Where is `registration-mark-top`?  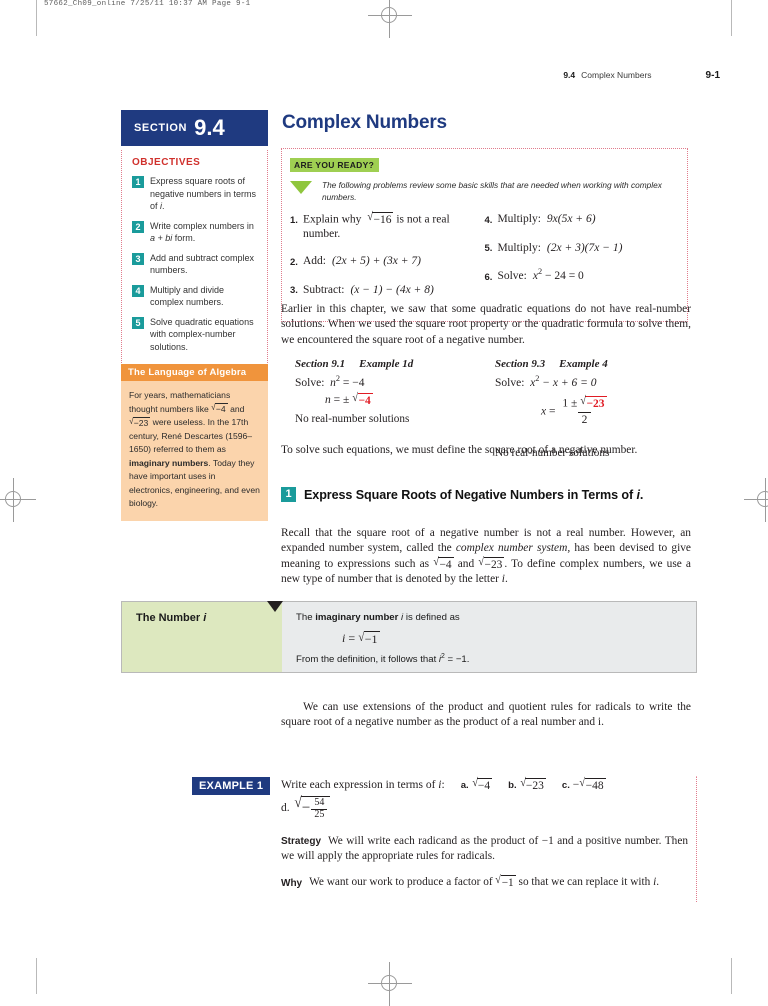
registration-mark-top is located at coordinates (390, 19).